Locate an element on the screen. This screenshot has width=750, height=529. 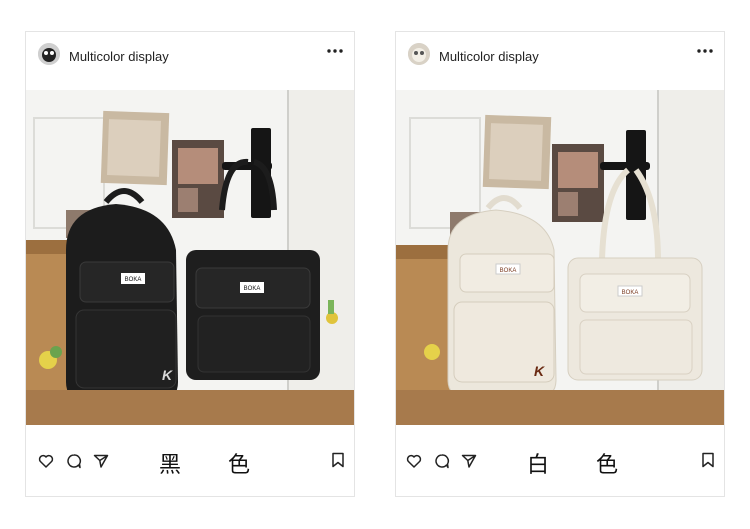
color-label: 黑 色 is located at coordinates (214, 465).